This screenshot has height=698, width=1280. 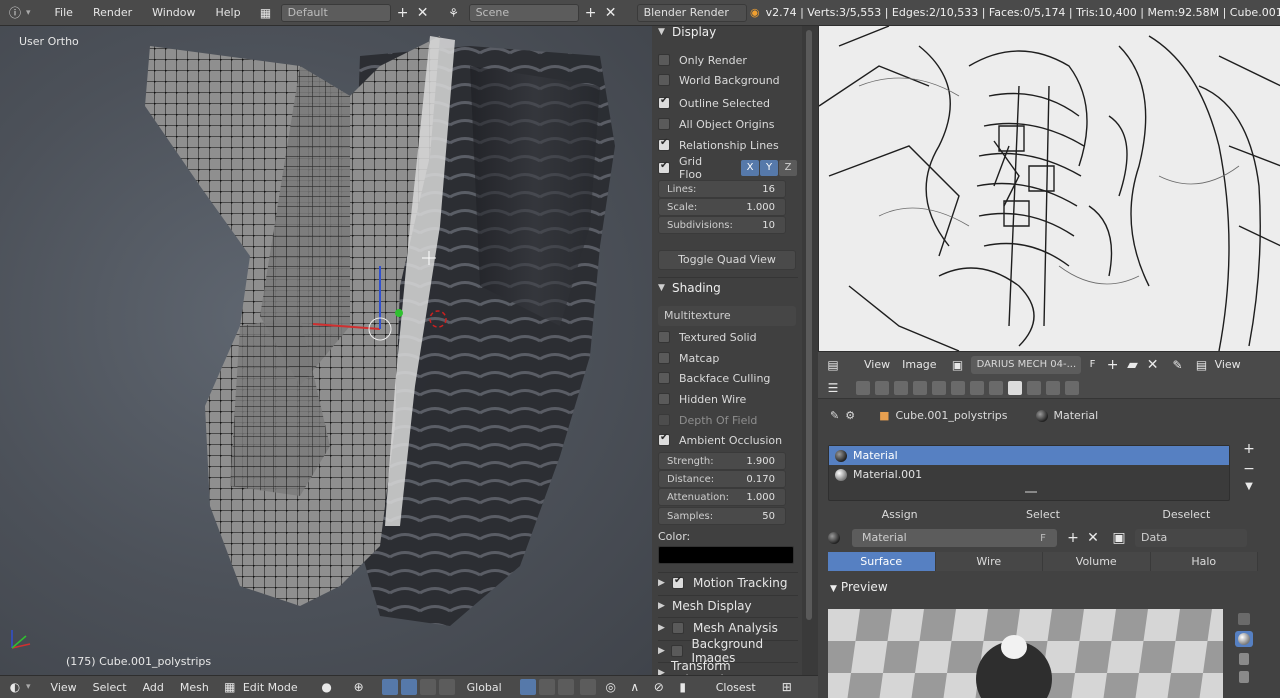 I want to click on material-slot-list: Material Material.001, so click(x=1029, y=473).